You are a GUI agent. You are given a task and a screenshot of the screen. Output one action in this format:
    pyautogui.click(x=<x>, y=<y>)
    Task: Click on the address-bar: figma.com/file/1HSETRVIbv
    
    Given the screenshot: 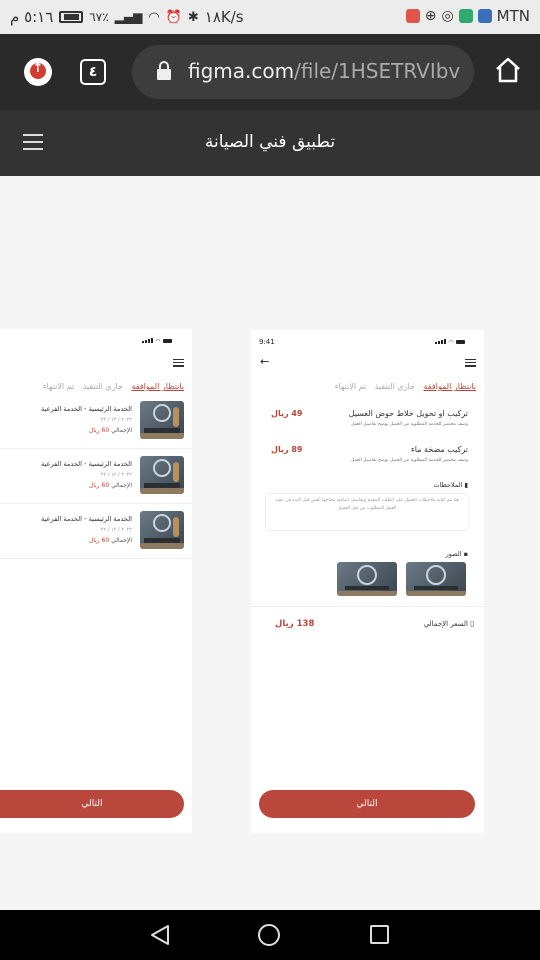 What is the action you would take?
    pyautogui.click(x=303, y=72)
    